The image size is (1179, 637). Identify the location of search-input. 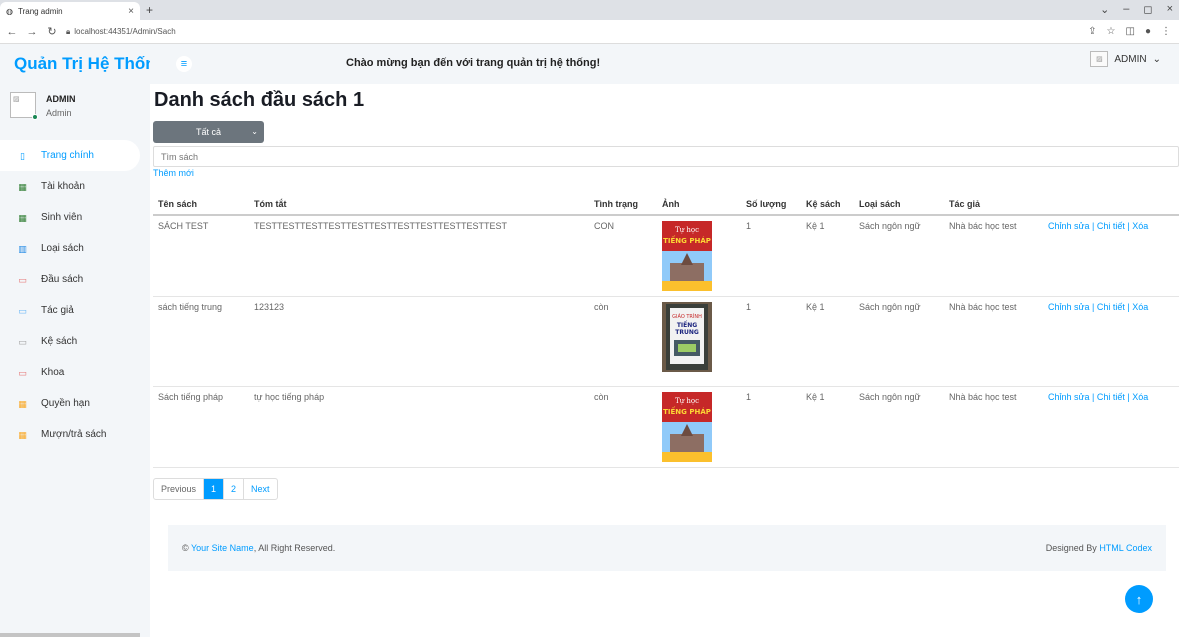
(666, 156).